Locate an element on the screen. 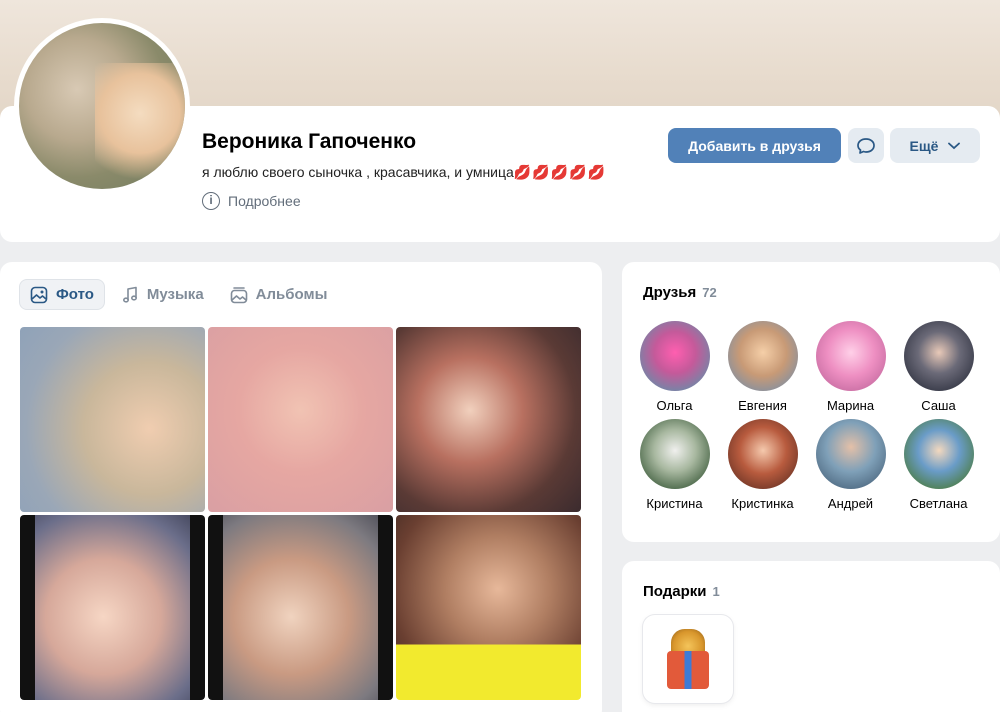  gifts-title-label: Подарки is located at coordinates (675, 591).